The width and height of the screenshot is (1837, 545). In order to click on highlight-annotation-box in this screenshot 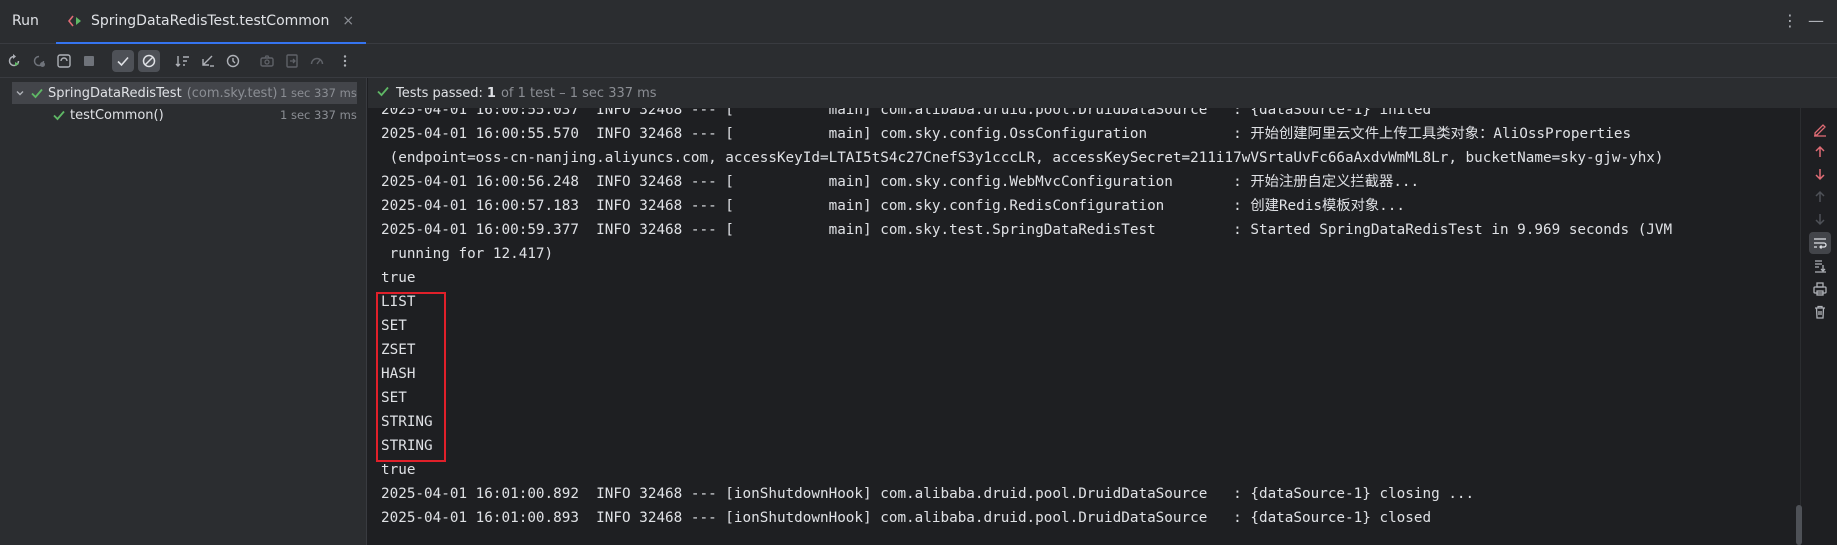, I will do `click(411, 377)`.